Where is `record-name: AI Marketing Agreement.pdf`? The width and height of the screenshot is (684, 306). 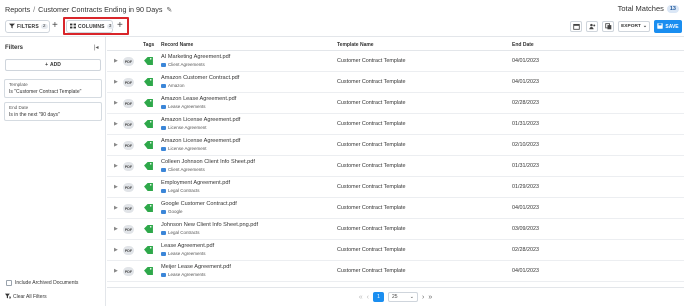 record-name: AI Marketing Agreement.pdf is located at coordinates (195, 57).